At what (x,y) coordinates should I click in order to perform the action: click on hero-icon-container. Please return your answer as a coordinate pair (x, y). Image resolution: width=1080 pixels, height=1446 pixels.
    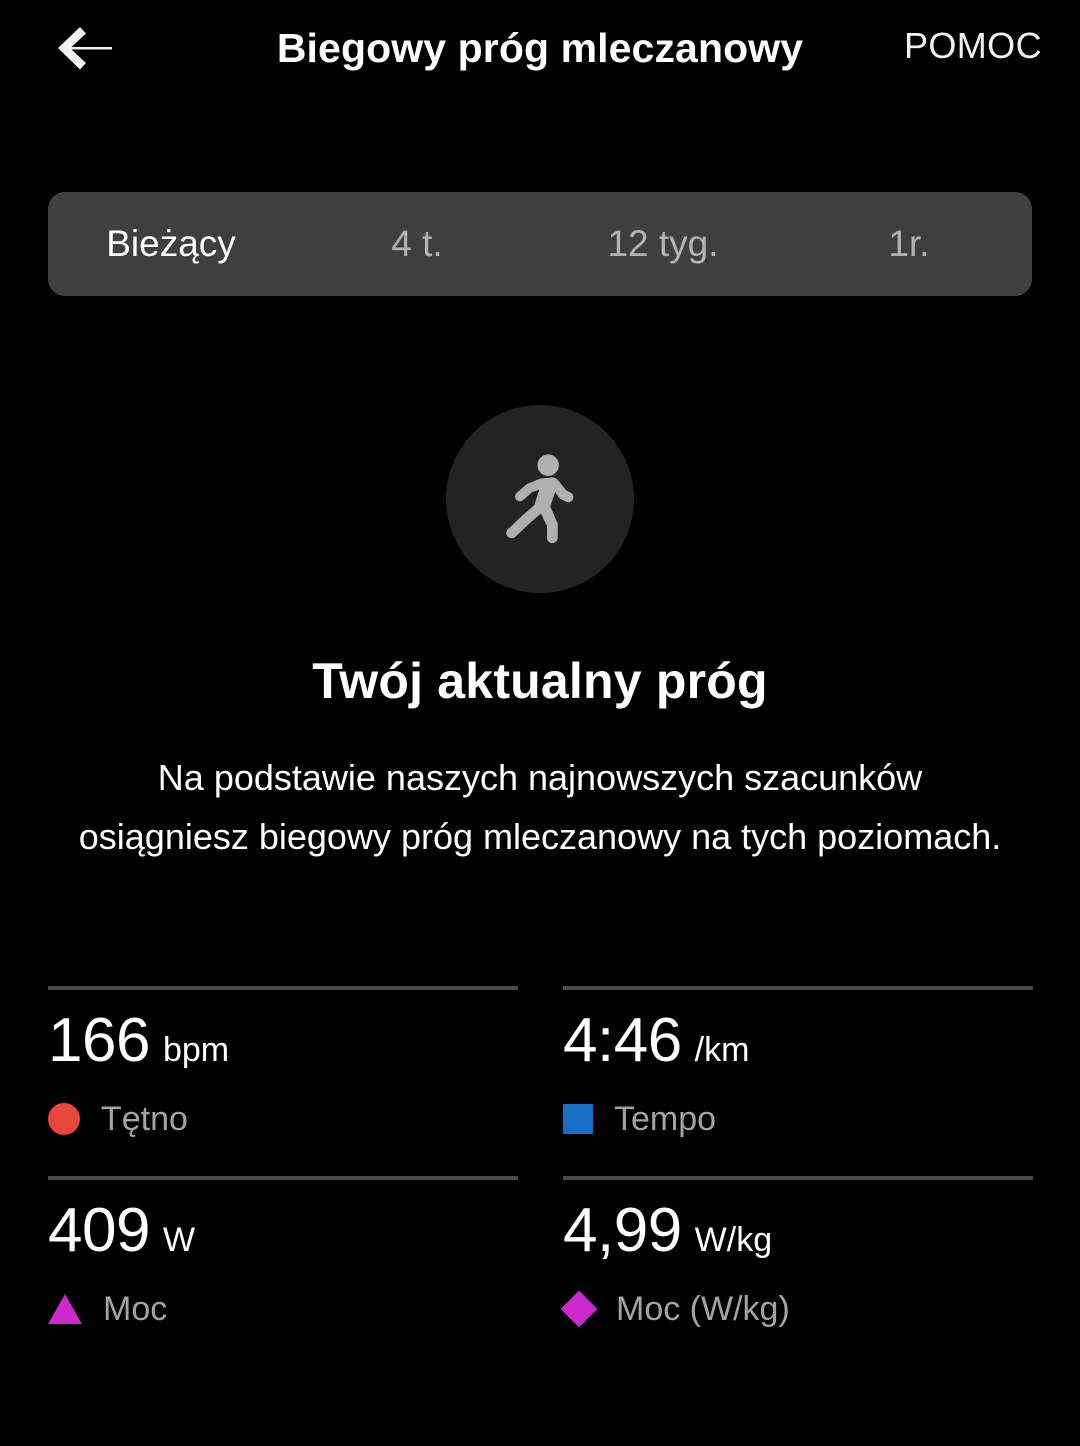
    Looking at the image, I should click on (540, 499).